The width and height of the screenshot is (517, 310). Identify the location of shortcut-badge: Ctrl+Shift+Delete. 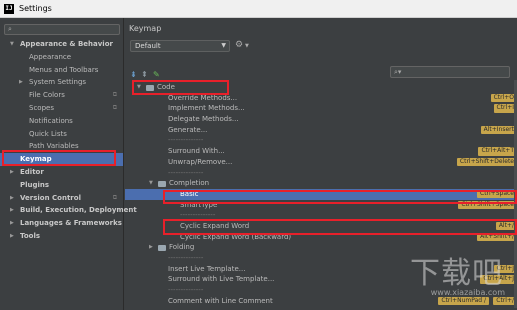
(486, 162).